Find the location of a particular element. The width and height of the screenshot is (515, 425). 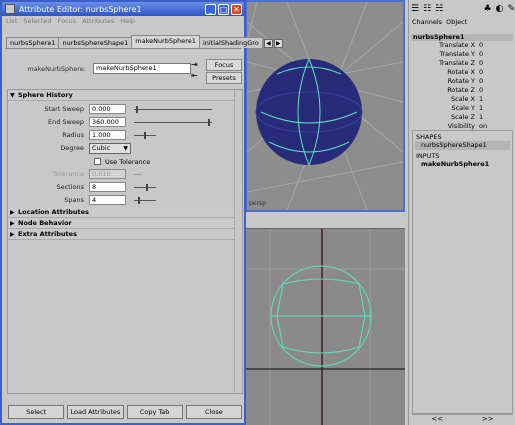

channel-attribute-name: Rotate Y is located at coordinates (461, 81).